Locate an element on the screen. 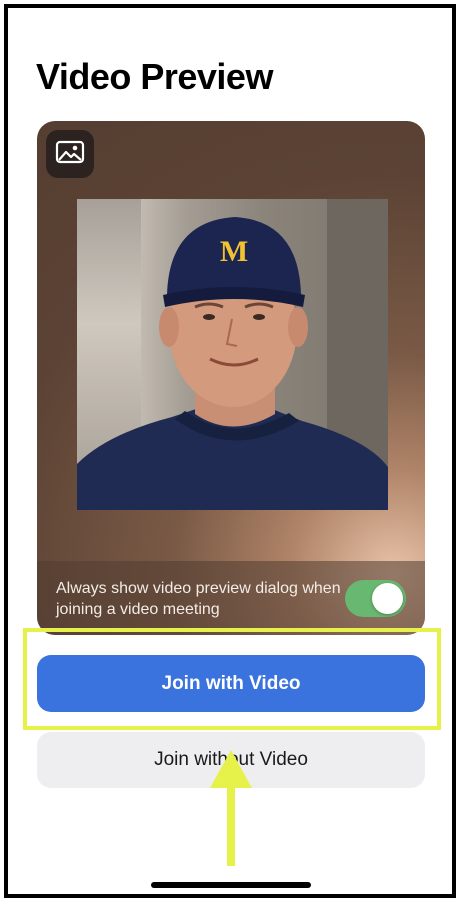  always-show-preview-toggle is located at coordinates (375, 598).